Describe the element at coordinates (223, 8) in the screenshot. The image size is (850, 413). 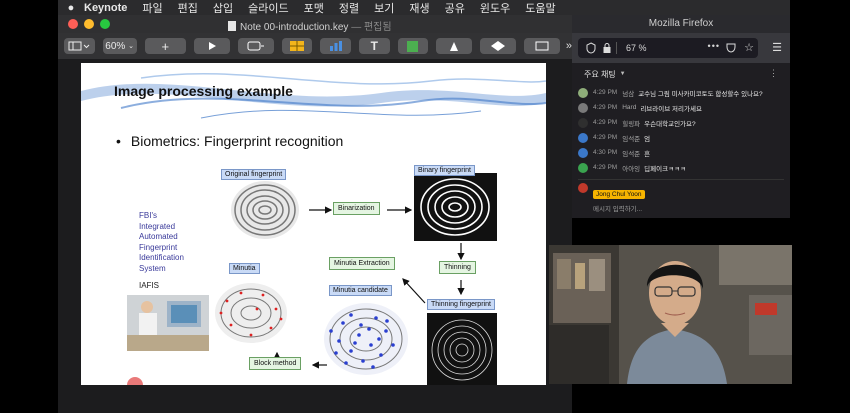
I see `menu-insert: 삽입` at that location.